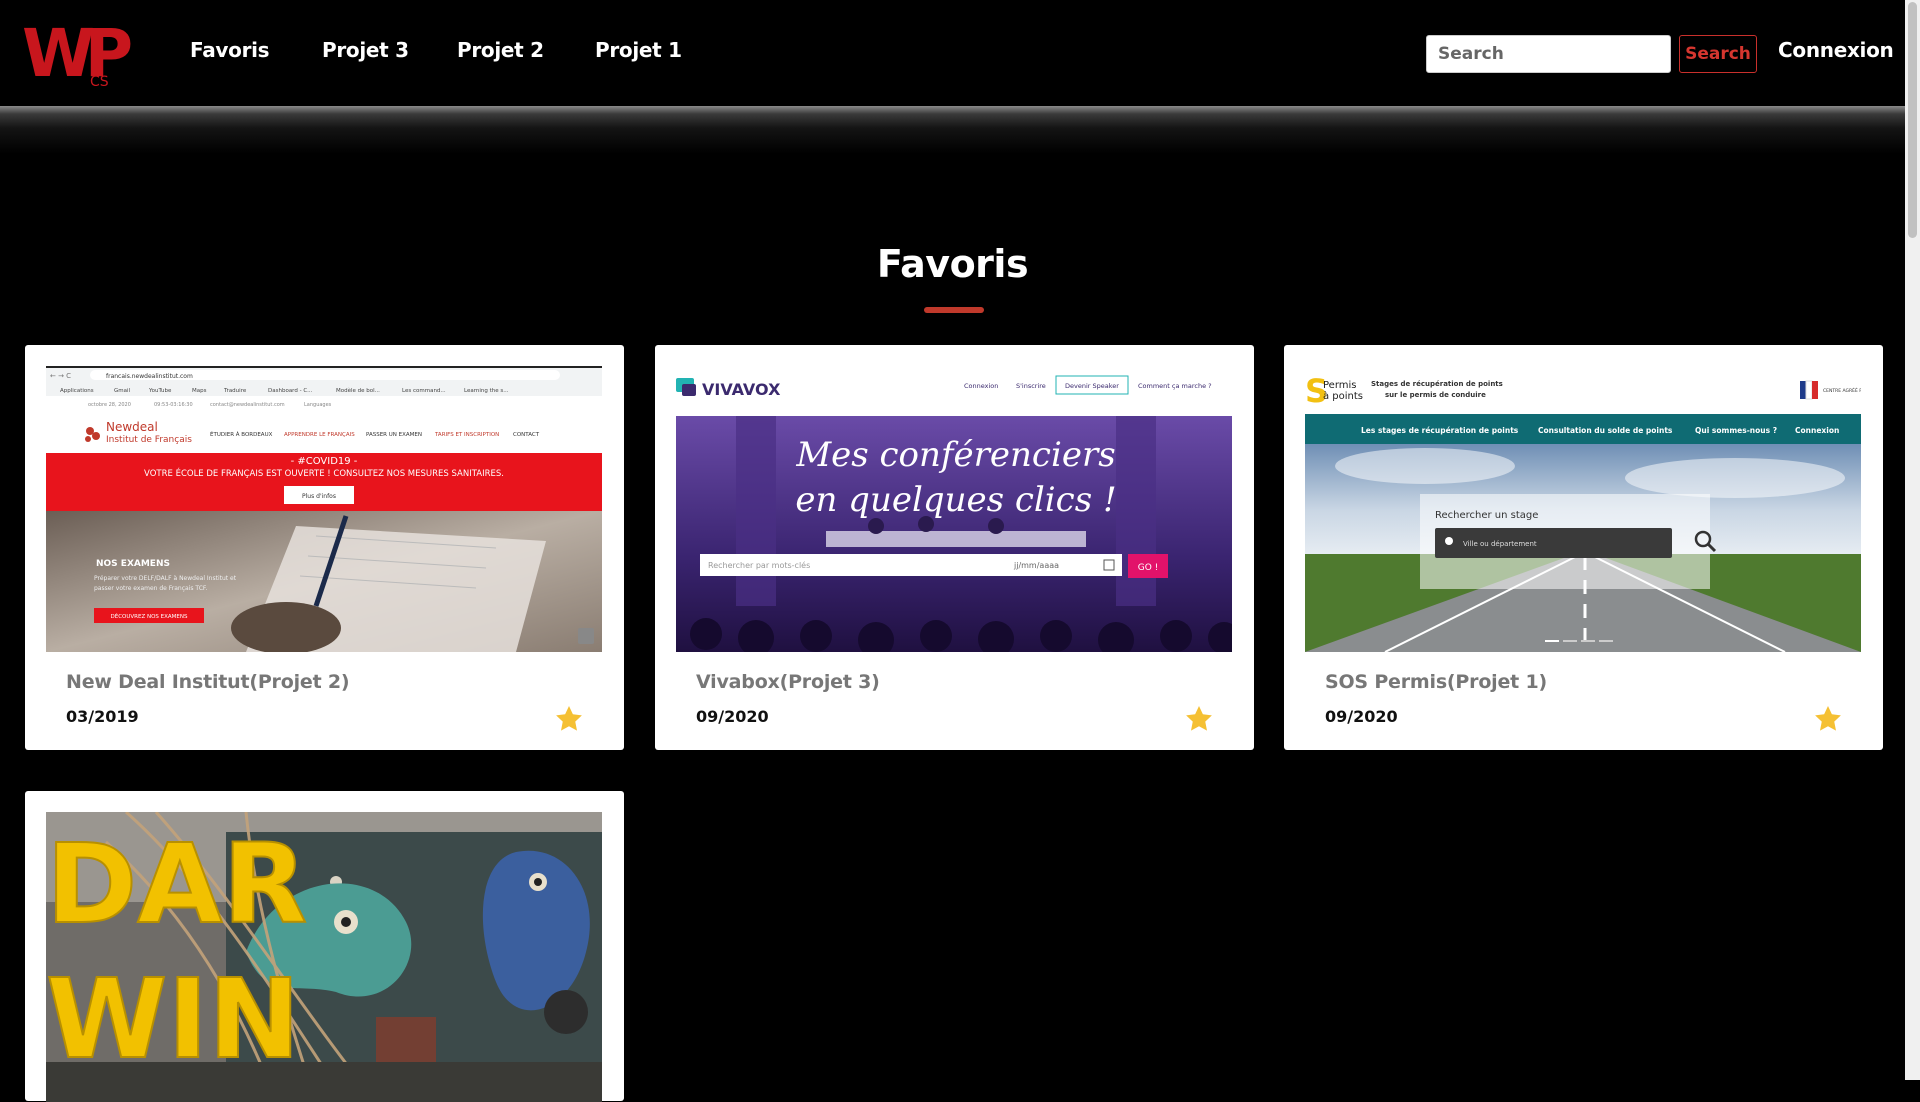 This screenshot has width=1920, height=1102. Describe the element at coordinates (1436, 682) in the screenshot. I see `card-title: SOS Permis(Projet 1)` at that location.